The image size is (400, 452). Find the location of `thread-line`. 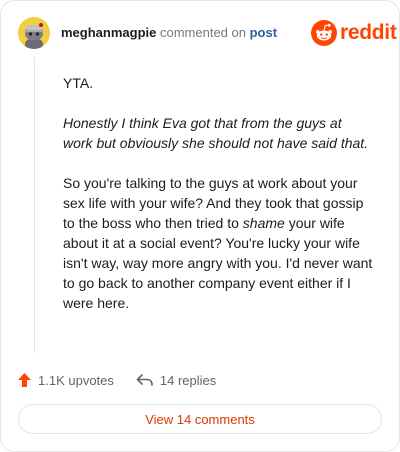

thread-line is located at coordinates (34, 205).